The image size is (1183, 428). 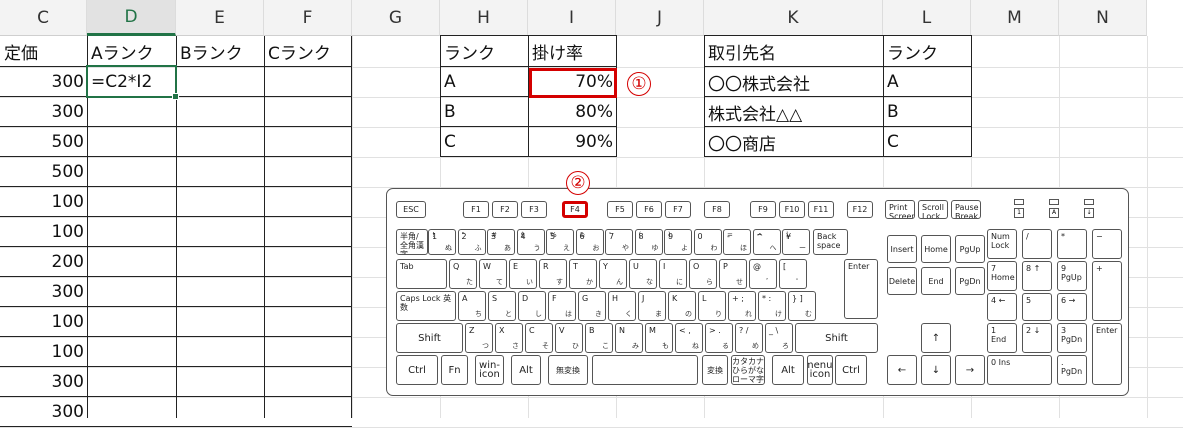 What do you see at coordinates (572, 18) in the screenshot?
I see `column-header-i: I` at bounding box center [572, 18].